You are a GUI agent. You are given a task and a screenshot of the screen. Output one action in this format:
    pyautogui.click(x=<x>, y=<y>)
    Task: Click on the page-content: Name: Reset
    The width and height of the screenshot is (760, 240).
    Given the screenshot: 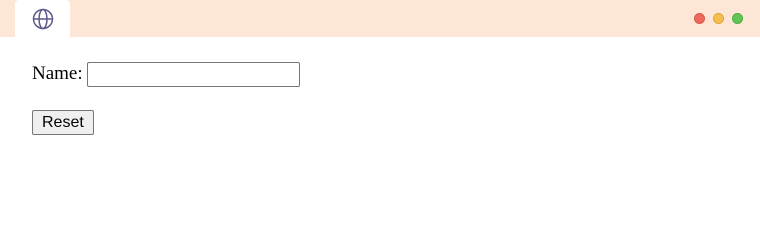 What is the action you would take?
    pyautogui.click(x=166, y=97)
    